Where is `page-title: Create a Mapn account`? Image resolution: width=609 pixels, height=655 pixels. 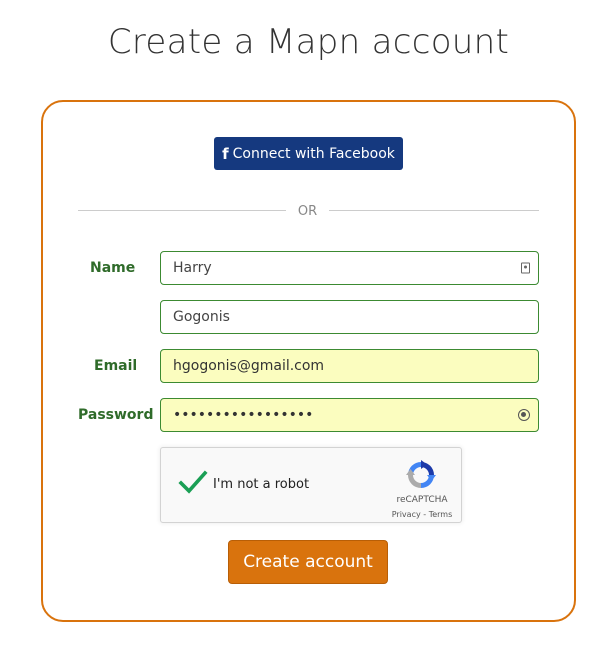 page-title: Create a Mapn account is located at coordinates (308, 42).